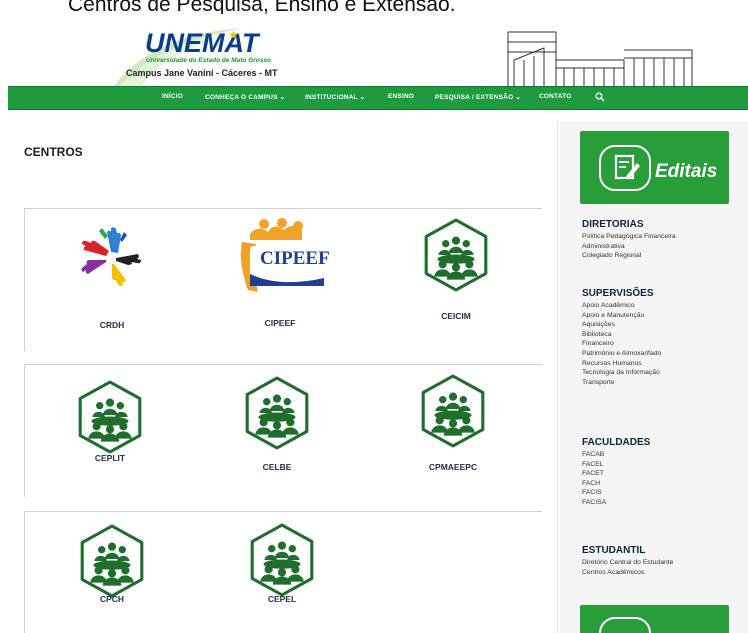 This screenshot has width=748, height=633. What do you see at coordinates (282, 599) in the screenshot?
I see `center-label: CEPEL` at bounding box center [282, 599].